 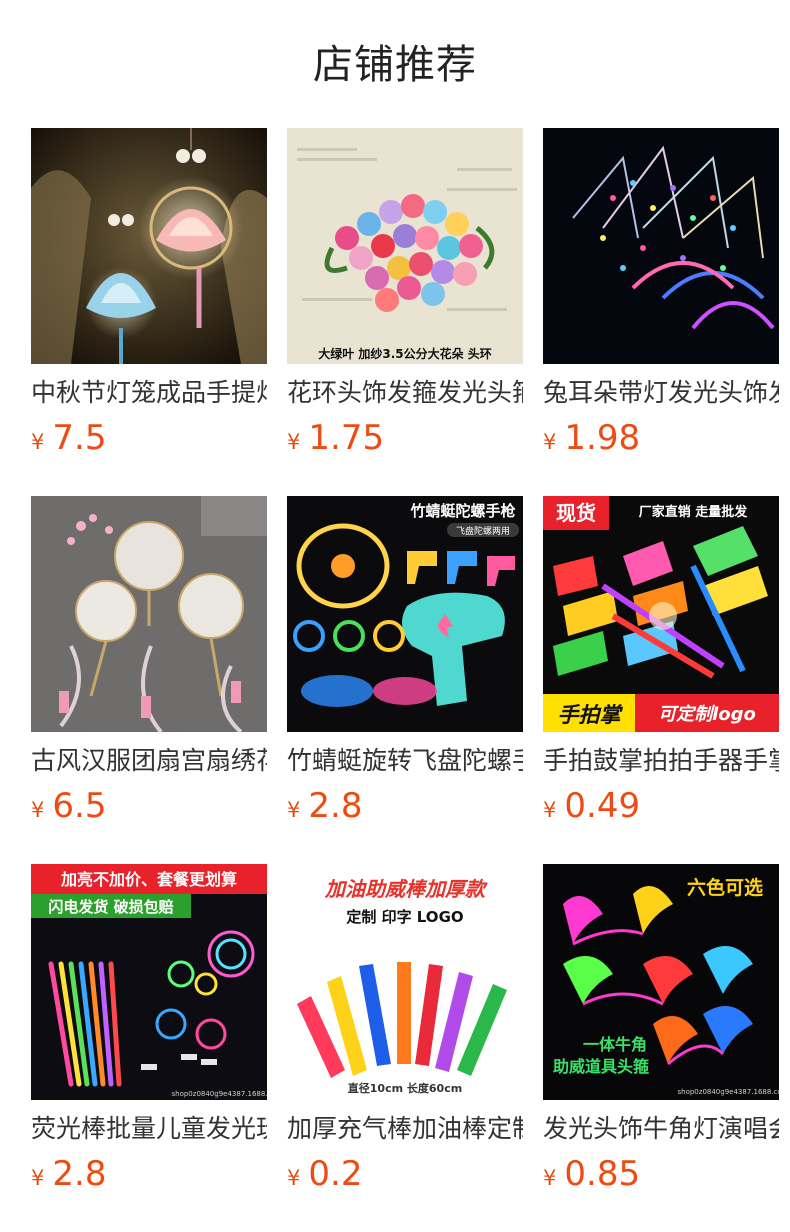 I want to click on product-name: 竹蜻蜓旋转飞盘陀螺手枪, so click(x=405, y=761).